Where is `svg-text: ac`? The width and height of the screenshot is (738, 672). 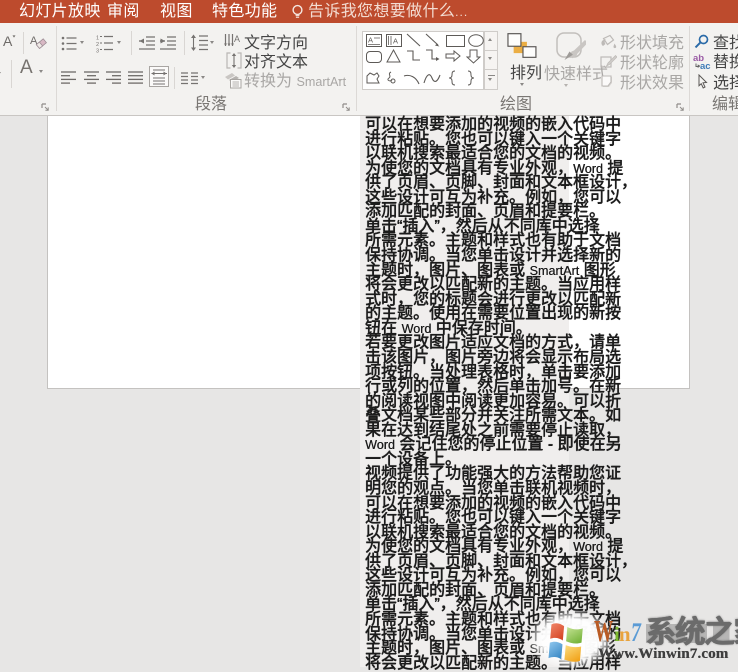 svg-text: ac is located at coordinates (705, 65).